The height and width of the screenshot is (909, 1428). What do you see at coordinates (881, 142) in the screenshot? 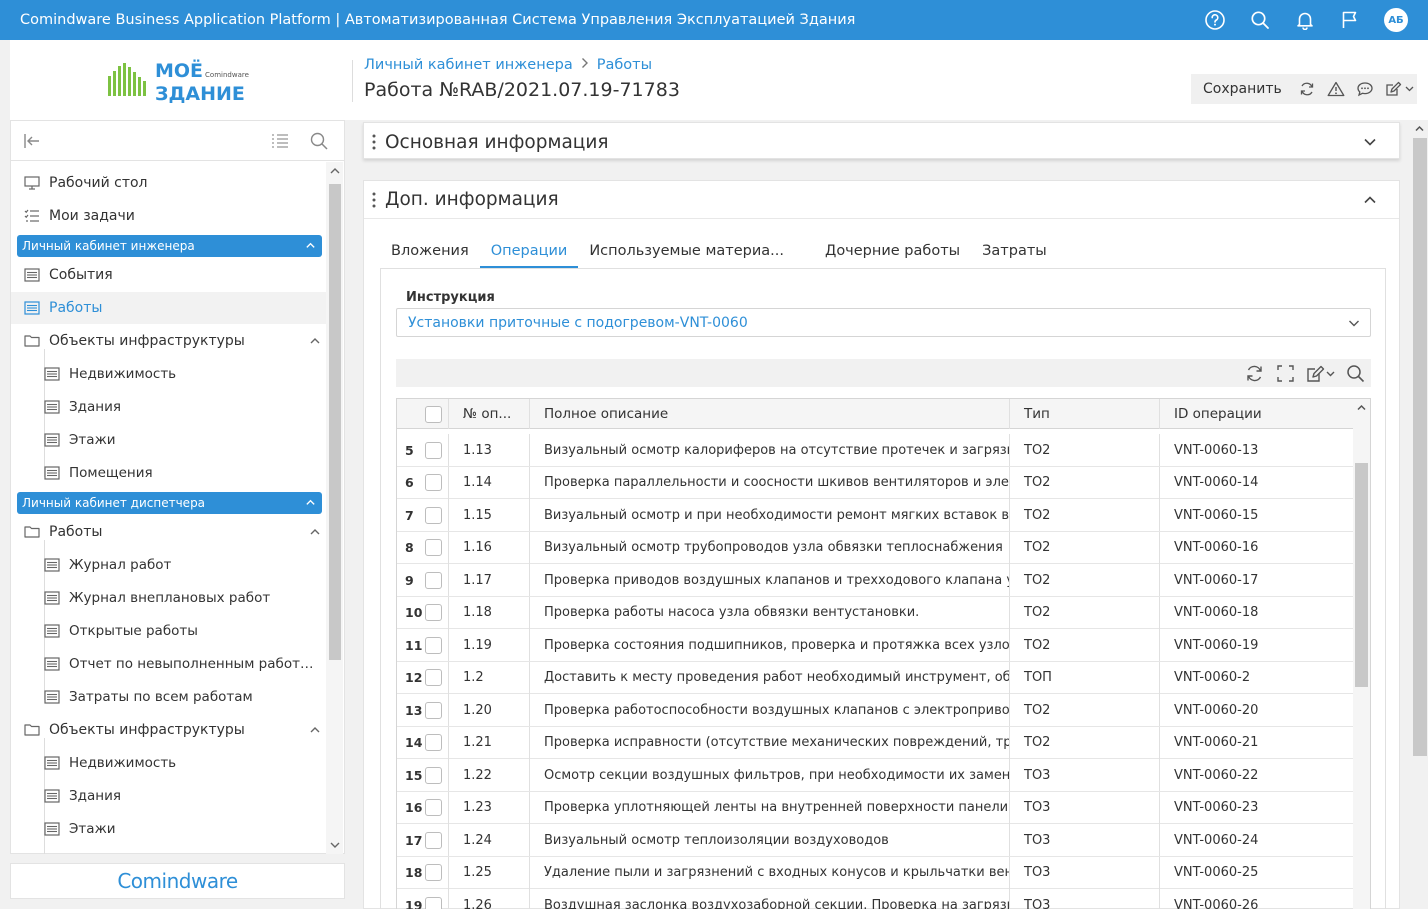
I see `panel-main-info-header: Основная информация` at bounding box center [881, 142].